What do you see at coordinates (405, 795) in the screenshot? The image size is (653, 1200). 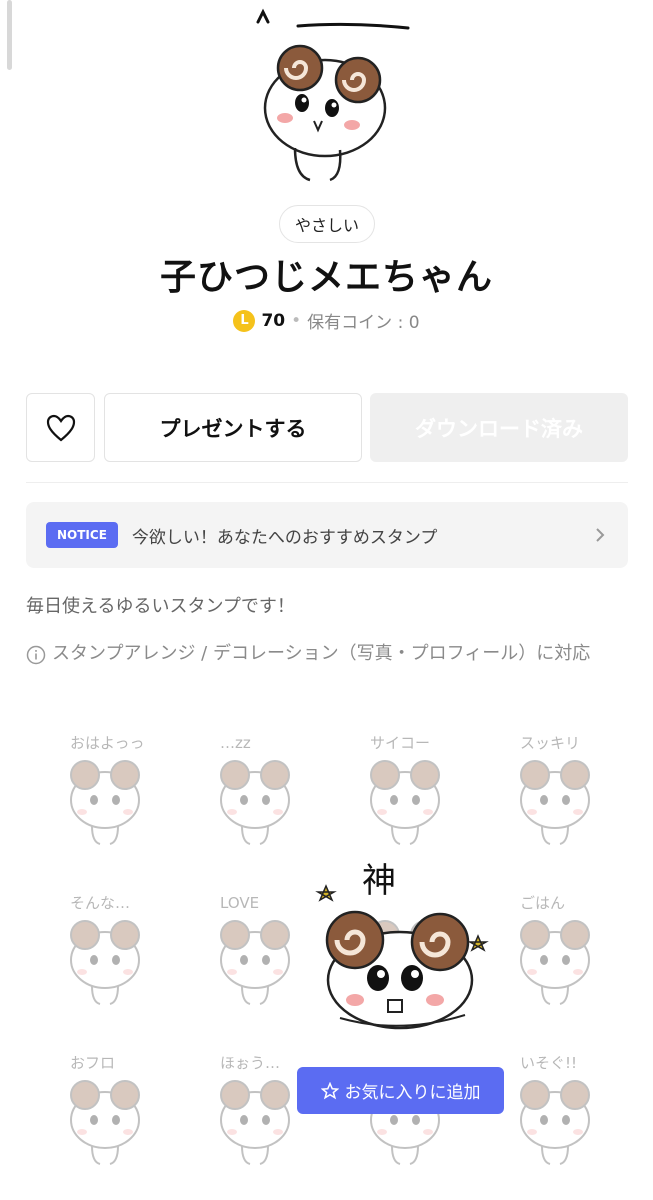 I see `sticker-thumbnail: サイコー` at bounding box center [405, 795].